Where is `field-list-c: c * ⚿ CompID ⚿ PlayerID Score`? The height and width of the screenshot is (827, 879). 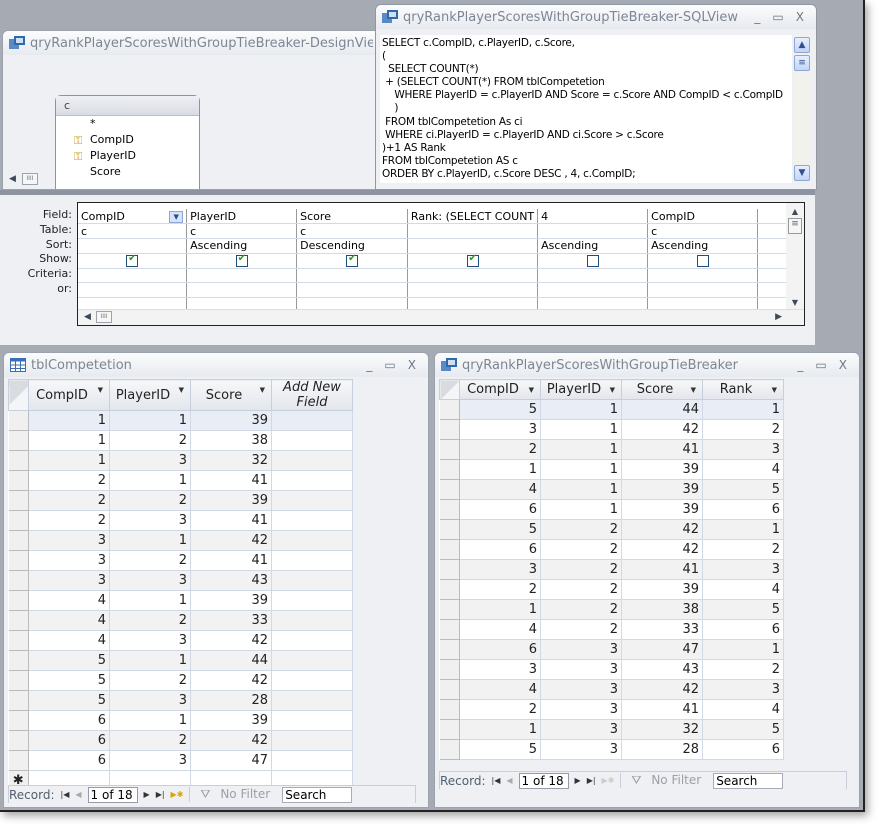 field-list-c: c * ⚿ CompID ⚿ PlayerID Score is located at coordinates (127, 142).